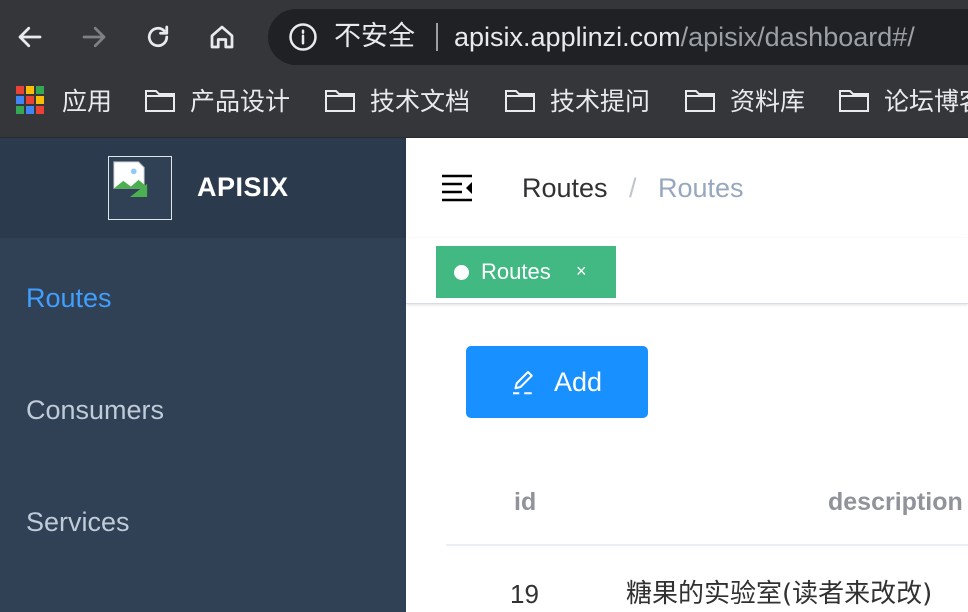 This screenshot has width=968, height=612. Describe the element at coordinates (203, 298) in the screenshot. I see `sidebar-item-routes: Routes` at that location.